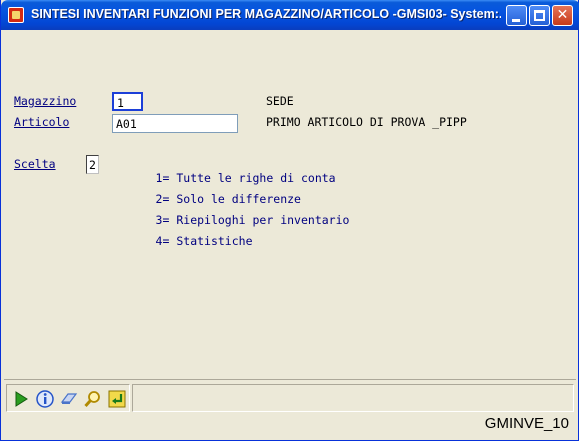  I want to click on magazzino-description: SEDE, so click(280, 101).